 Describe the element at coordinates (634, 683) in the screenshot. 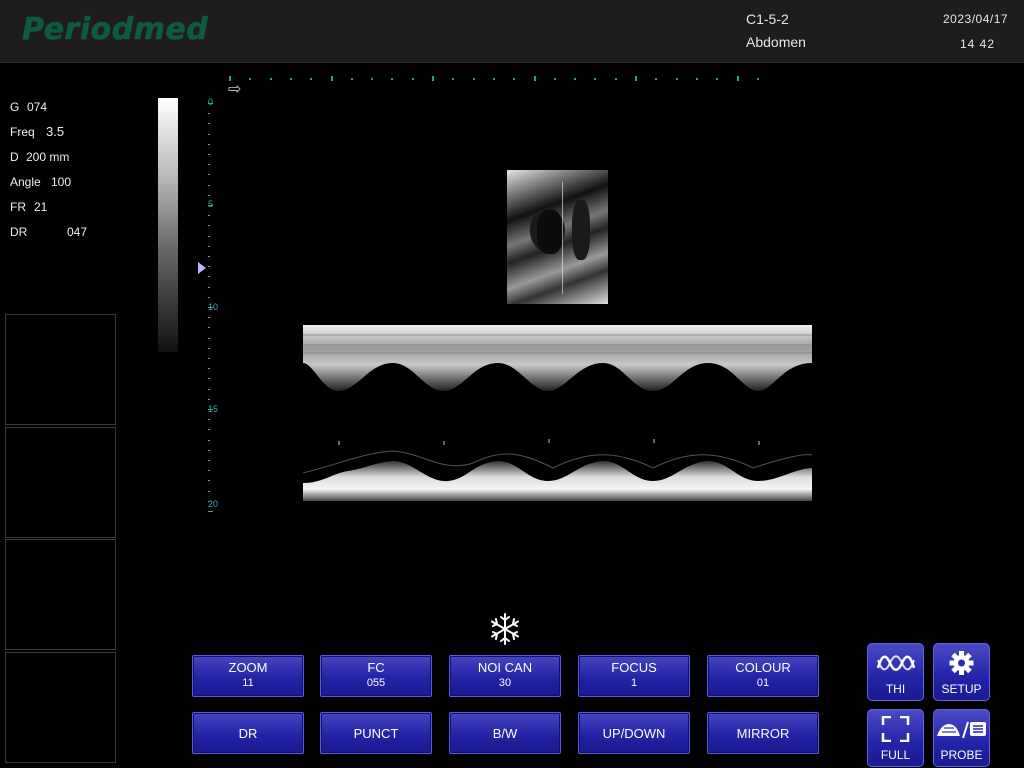

I see `focus-value: 1` at that location.